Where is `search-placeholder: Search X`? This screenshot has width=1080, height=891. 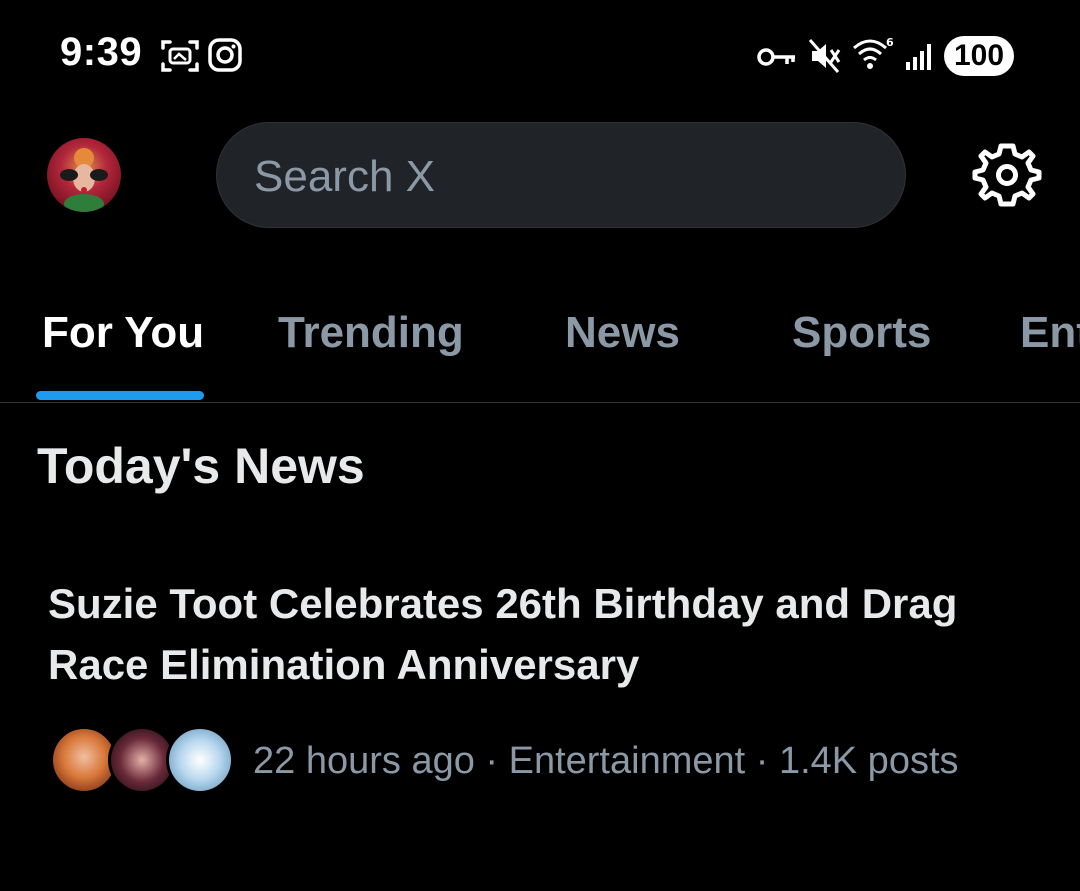
search-placeholder: Search X is located at coordinates (344, 176).